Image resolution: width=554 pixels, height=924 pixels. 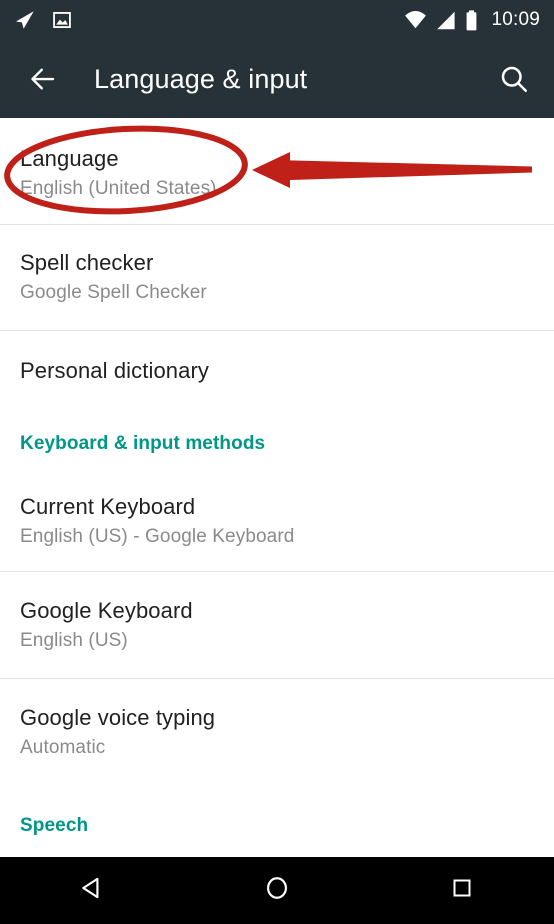 I want to click on send-paper-plane-icon, so click(x=25, y=20).